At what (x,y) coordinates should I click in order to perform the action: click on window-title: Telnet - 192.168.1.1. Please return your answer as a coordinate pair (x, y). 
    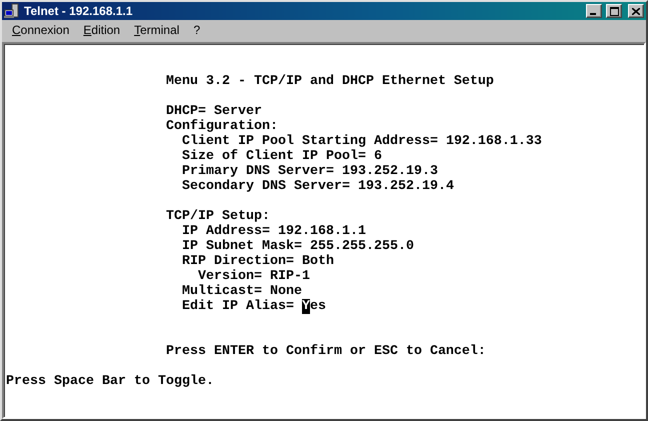
    Looking at the image, I should click on (79, 11).